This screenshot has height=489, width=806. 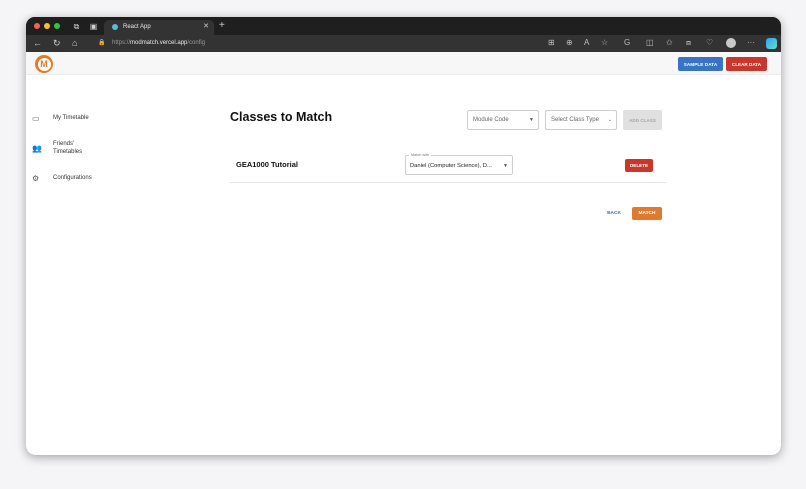 What do you see at coordinates (609, 120) in the screenshot?
I see `chevron-down-icon: ⌄` at bounding box center [609, 120].